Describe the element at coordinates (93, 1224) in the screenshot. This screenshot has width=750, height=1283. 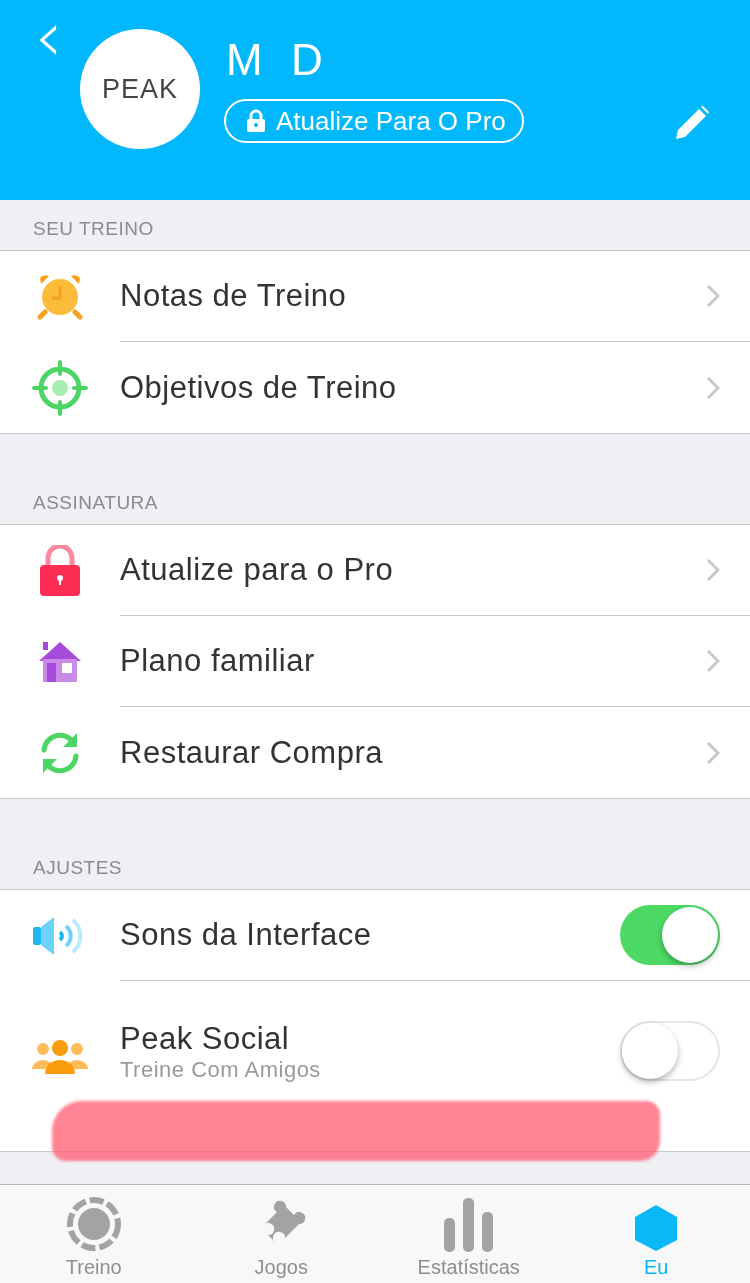
I see `ring-icon` at that location.